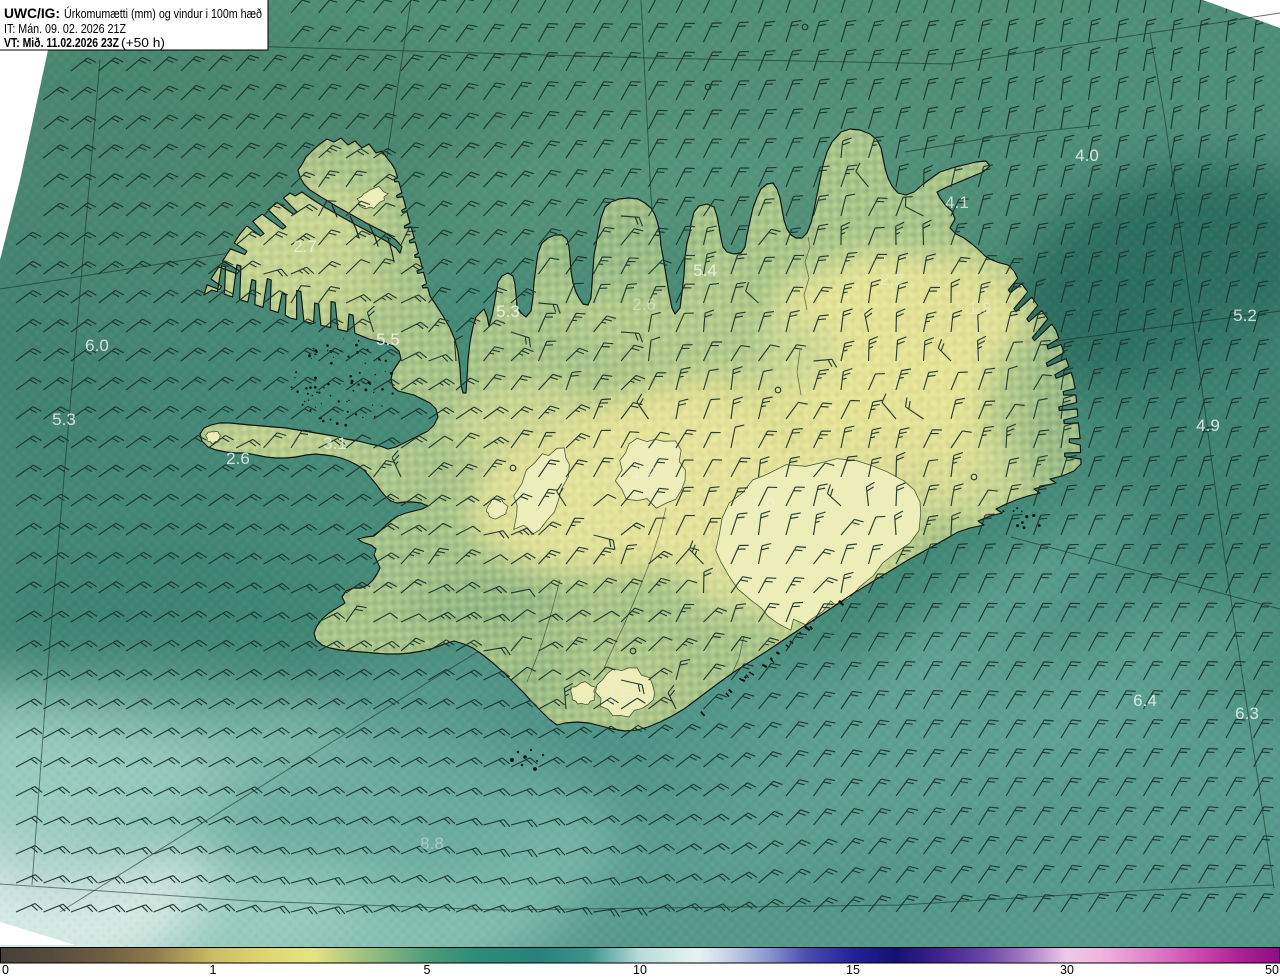 This screenshot has height=978, width=1280. Describe the element at coordinates (65, 29) in the screenshot. I see `svg-text: IT: Mán. 09. 02. 2026 21Z` at that location.